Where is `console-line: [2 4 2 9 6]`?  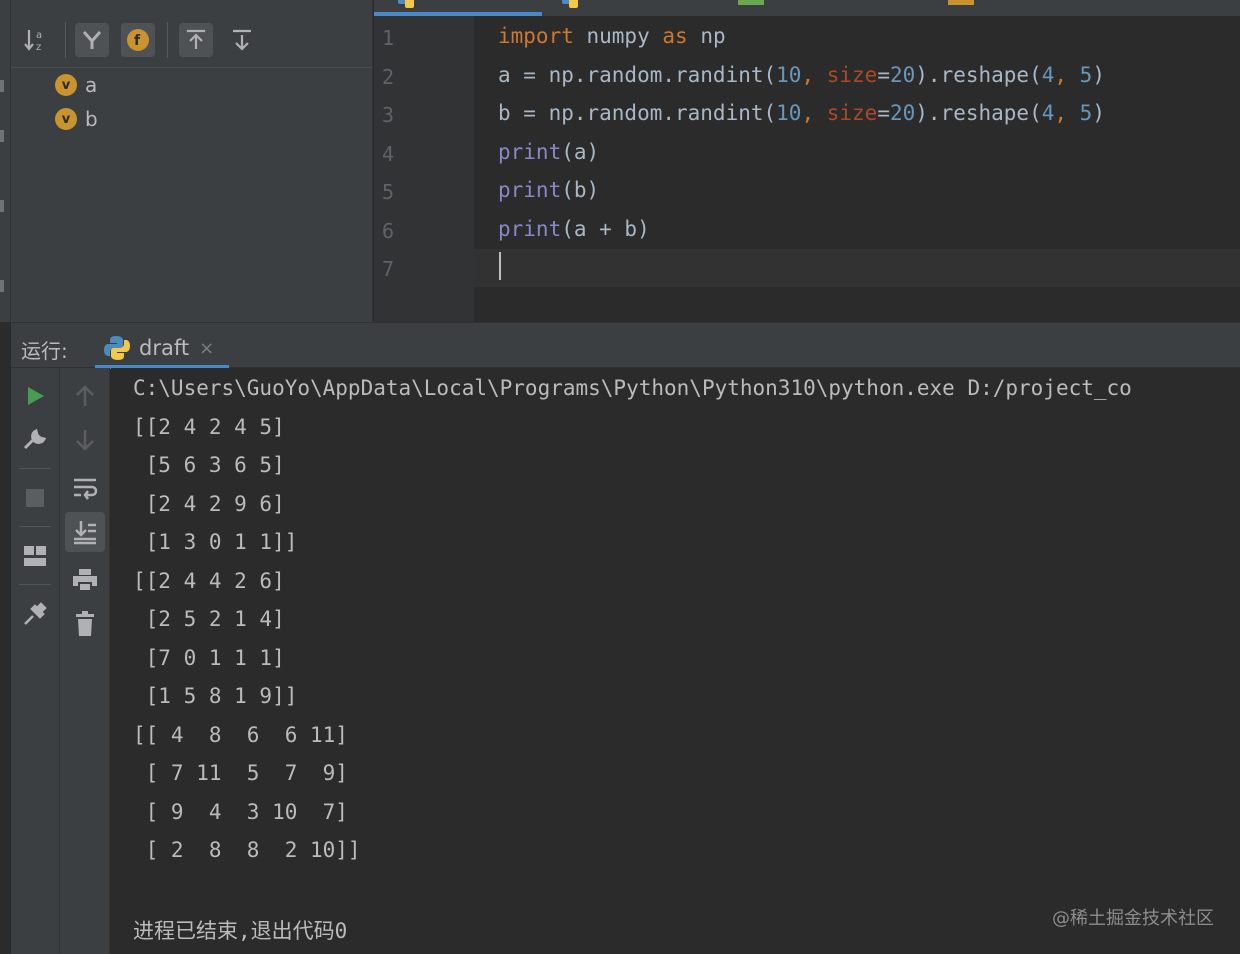 console-line: [2 4 2 9 6] is located at coordinates (209, 503).